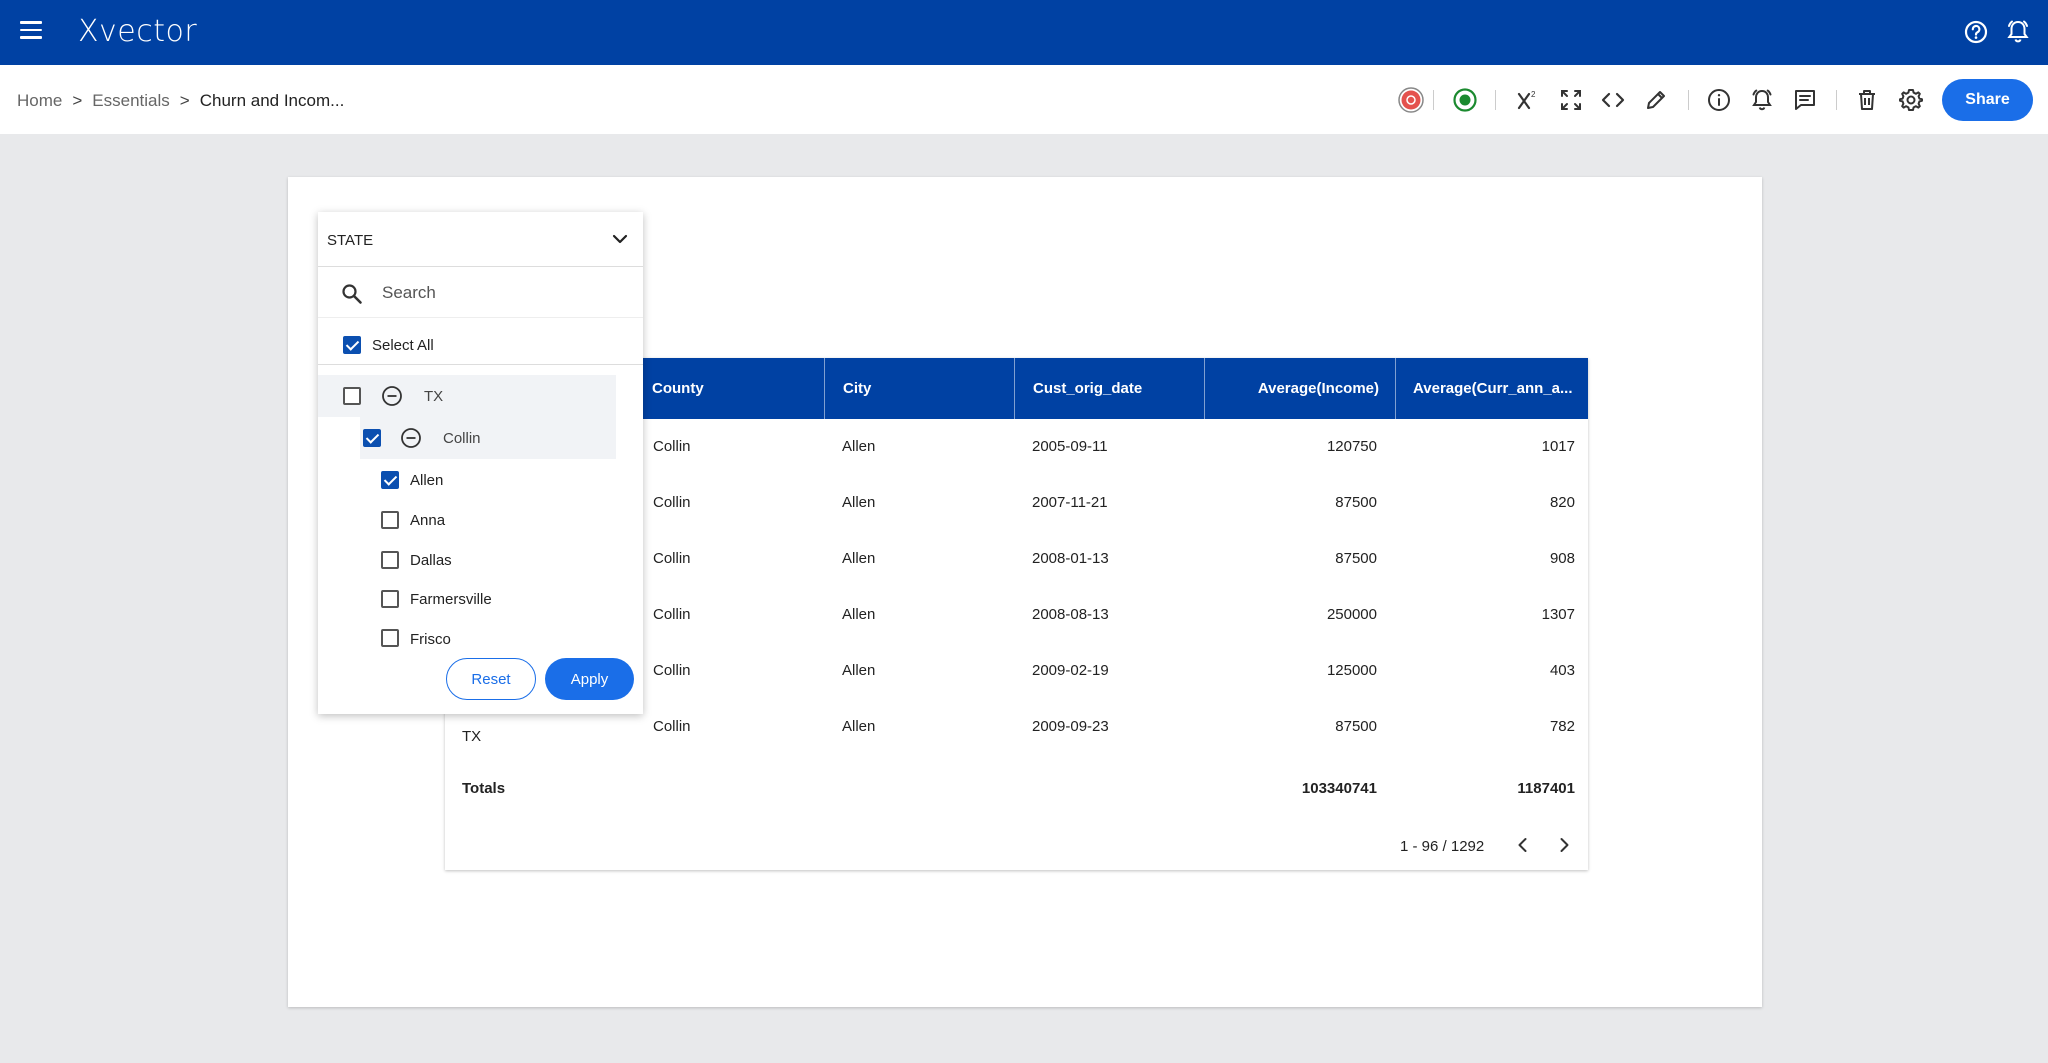  I want to click on pagination-info: 1 - 96 / 1292, so click(1442, 846).